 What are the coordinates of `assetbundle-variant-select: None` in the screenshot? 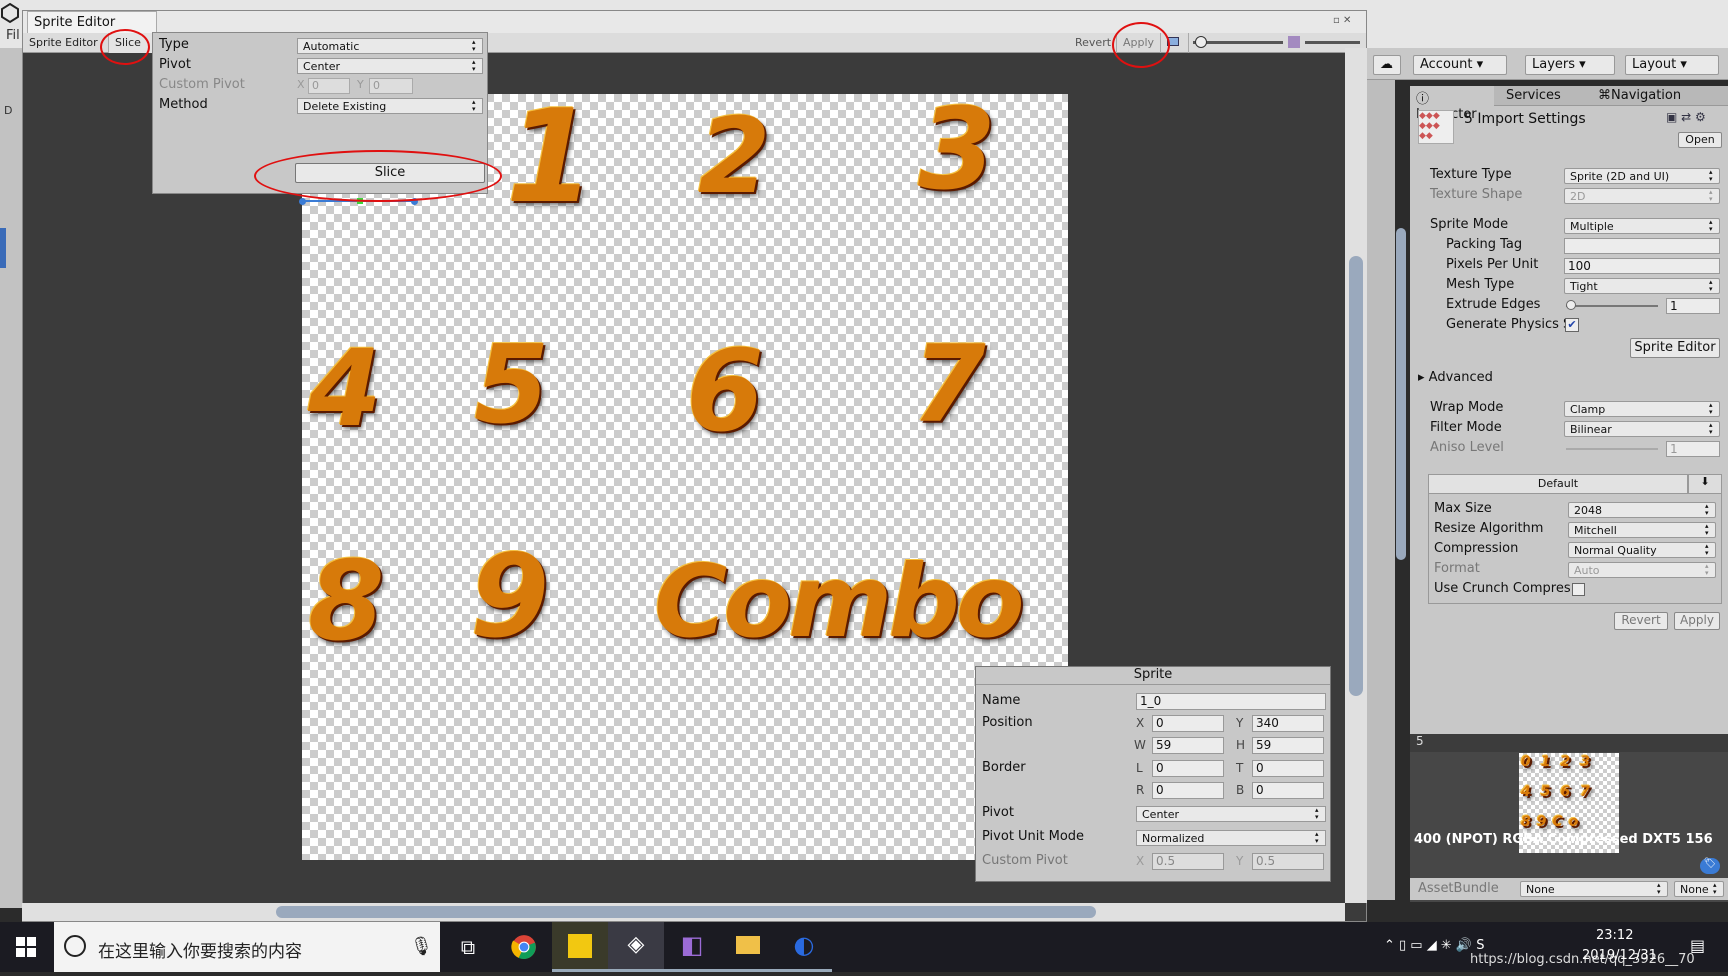 It's located at (1699, 889).